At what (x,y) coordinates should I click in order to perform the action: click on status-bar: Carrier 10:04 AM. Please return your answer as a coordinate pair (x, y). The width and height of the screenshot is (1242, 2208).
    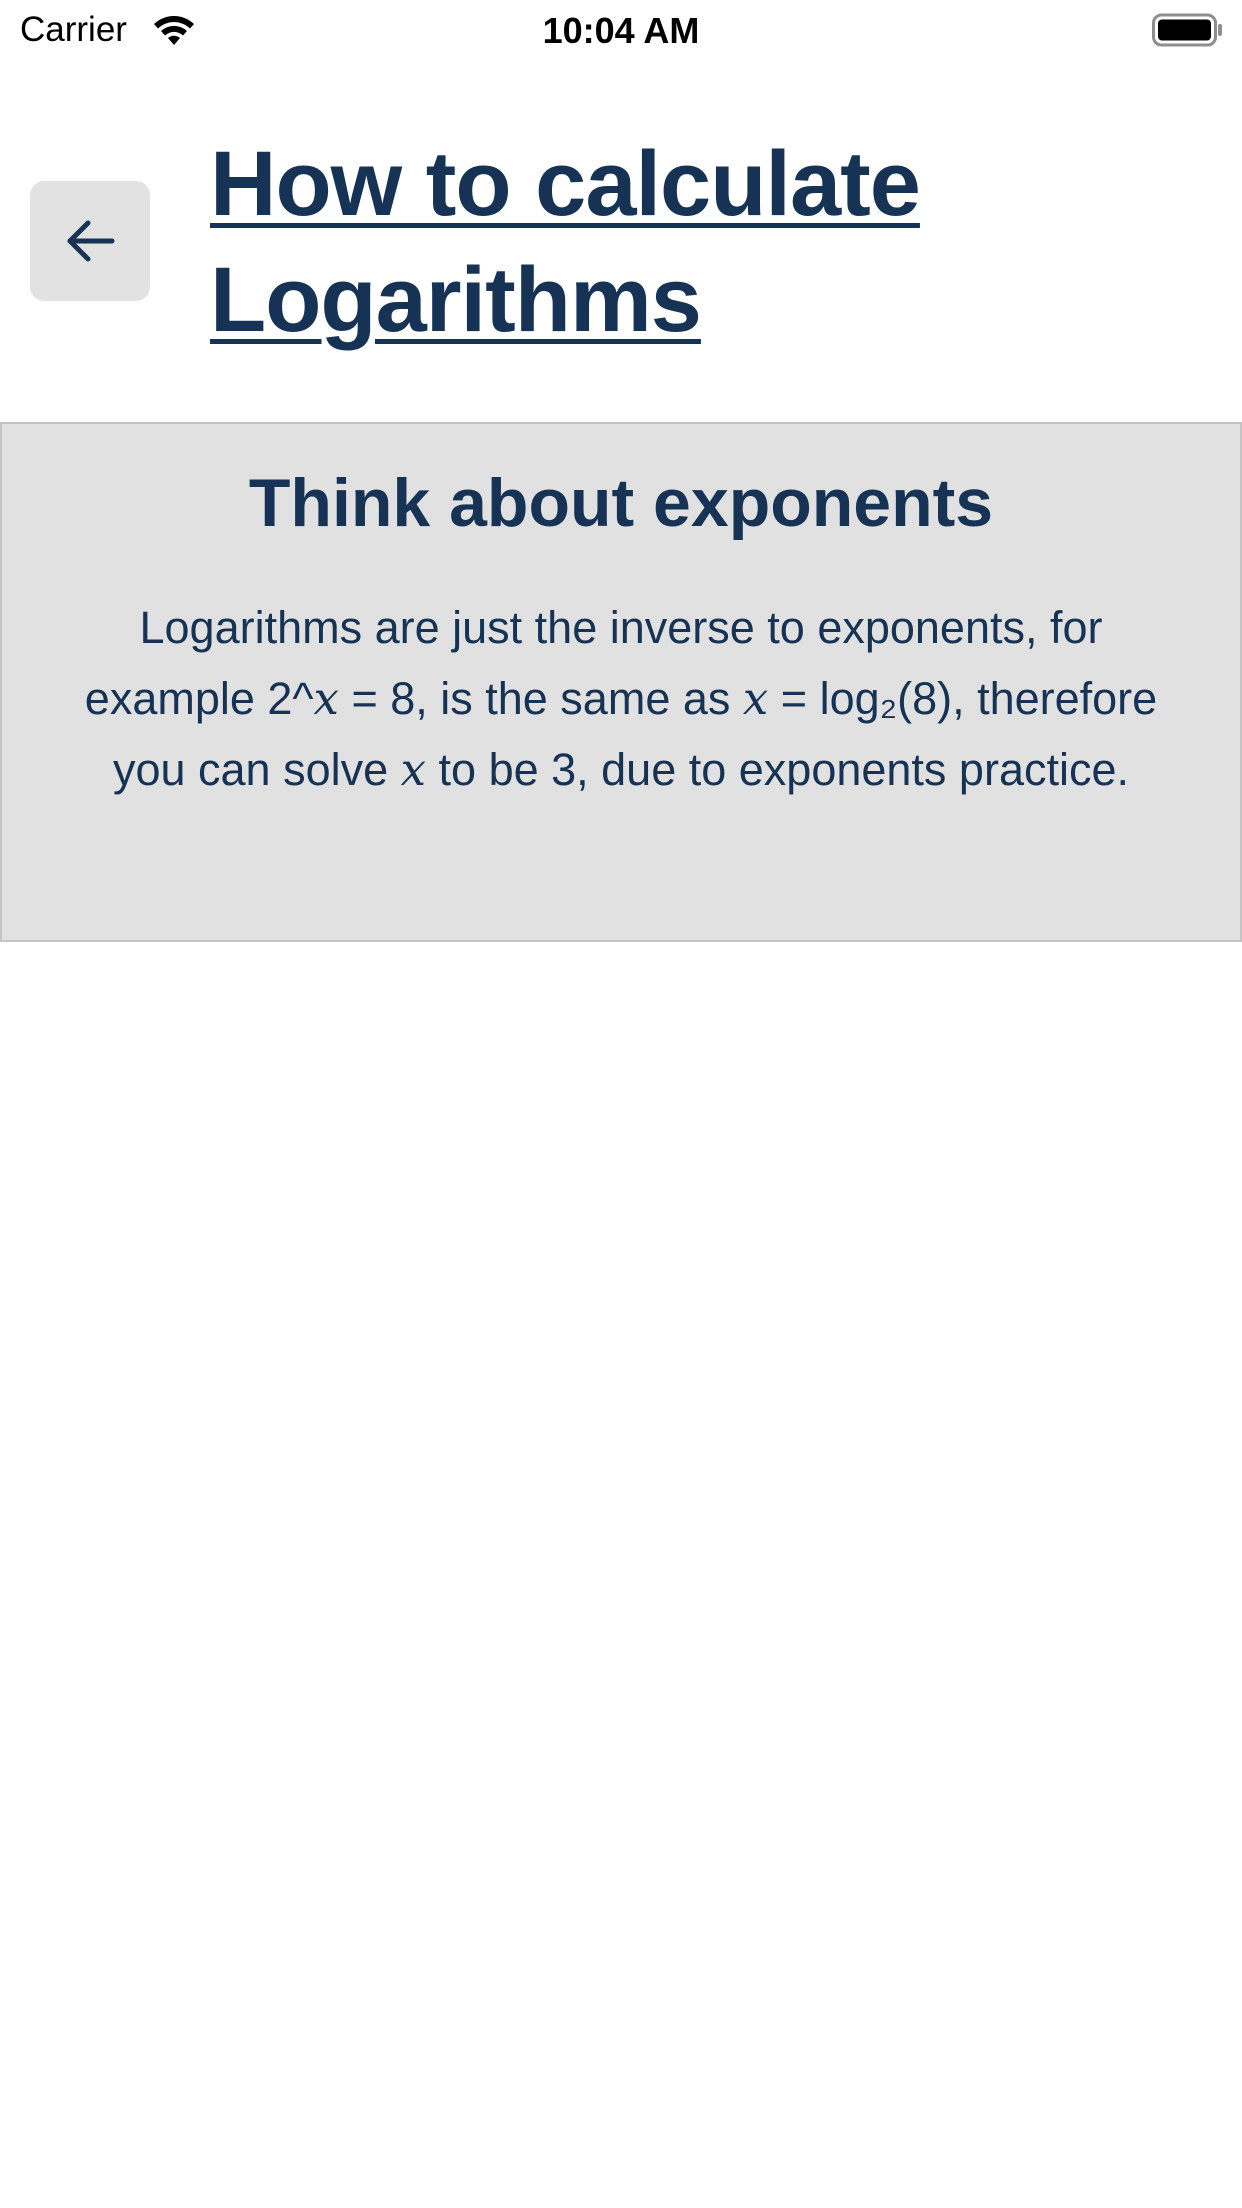
    Looking at the image, I should click on (621, 30).